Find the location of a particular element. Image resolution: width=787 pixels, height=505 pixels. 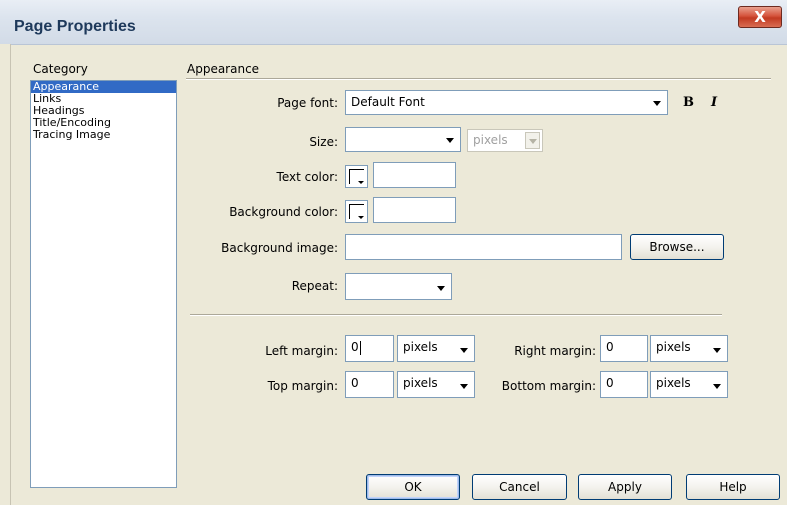

background-image-input is located at coordinates (483, 247).